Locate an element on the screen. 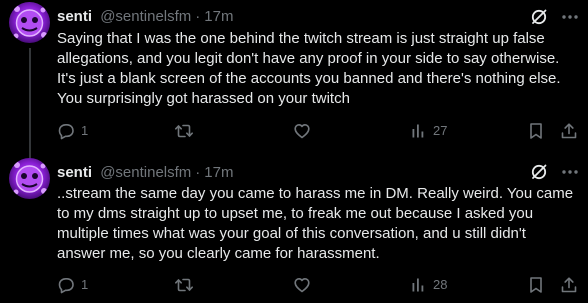 This screenshot has width=588, height=303. views-button: 28 is located at coordinates (429, 285).